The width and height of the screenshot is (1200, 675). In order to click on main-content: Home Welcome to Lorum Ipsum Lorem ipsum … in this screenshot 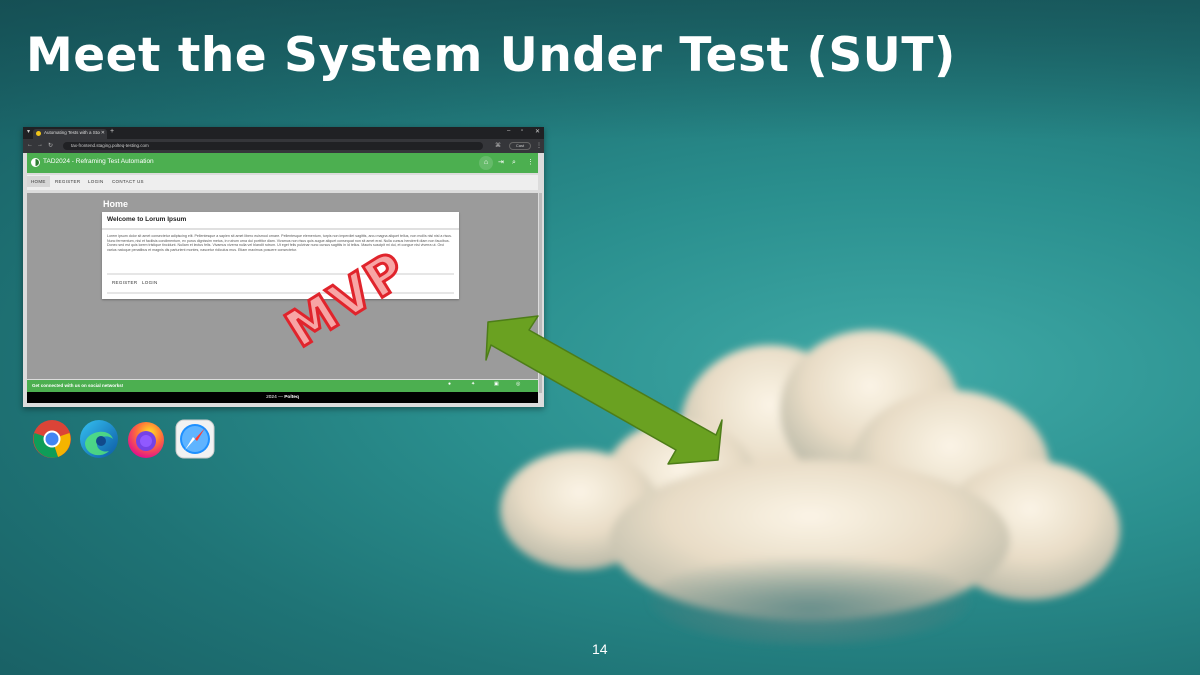, I will do `click(282, 286)`.